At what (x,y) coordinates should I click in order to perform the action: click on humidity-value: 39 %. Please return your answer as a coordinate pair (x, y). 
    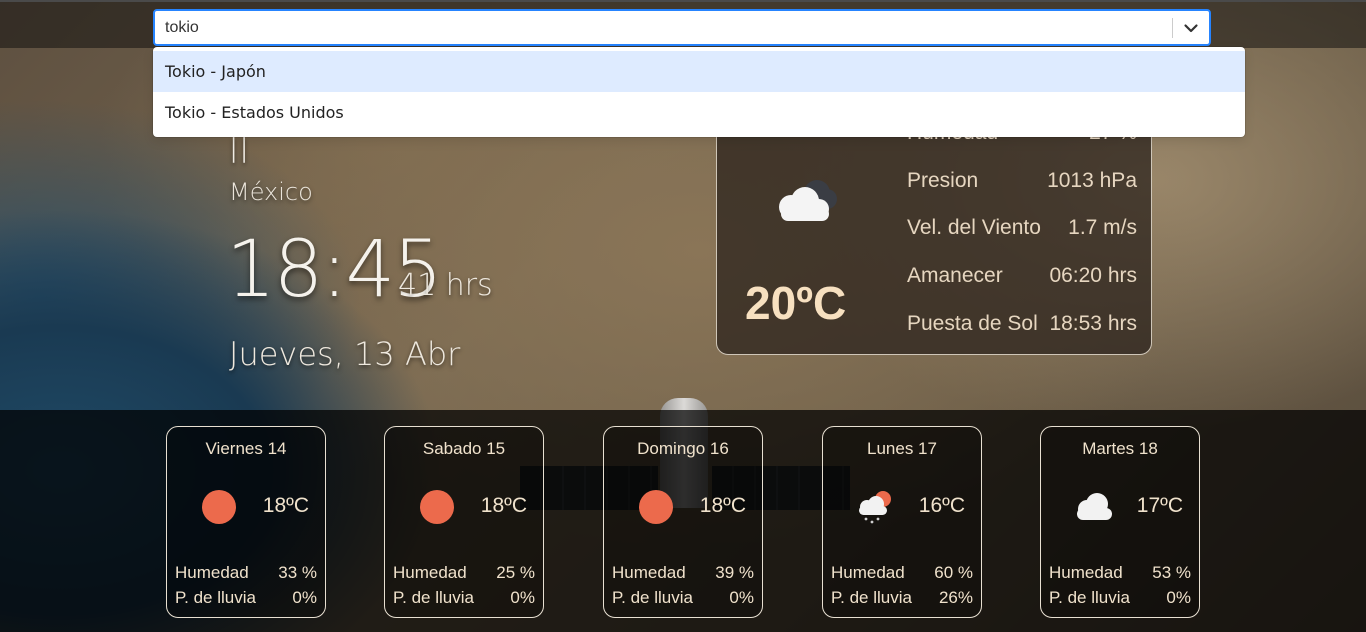
    Looking at the image, I should click on (734, 572).